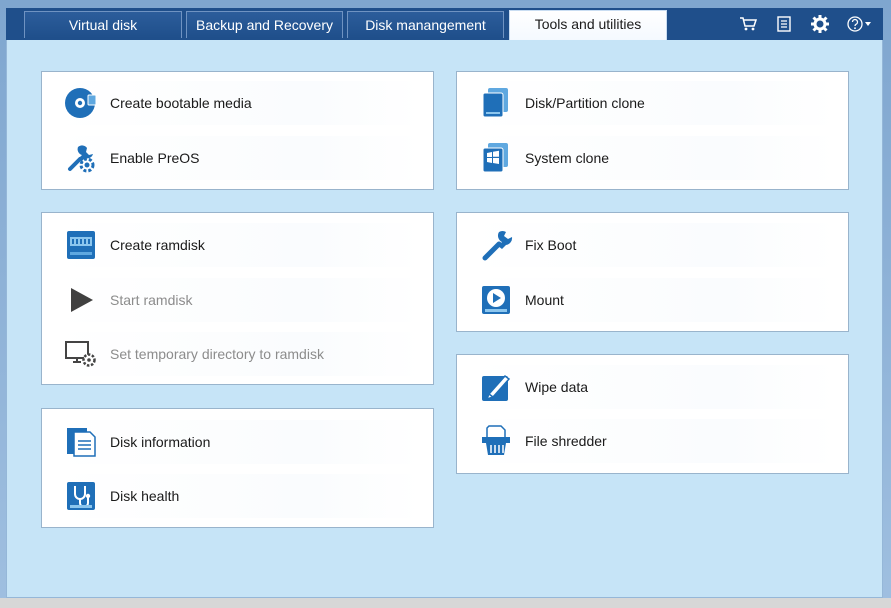 The image size is (891, 608). What do you see at coordinates (237, 442) in the screenshot?
I see `disk-information-button: Disk information` at bounding box center [237, 442].